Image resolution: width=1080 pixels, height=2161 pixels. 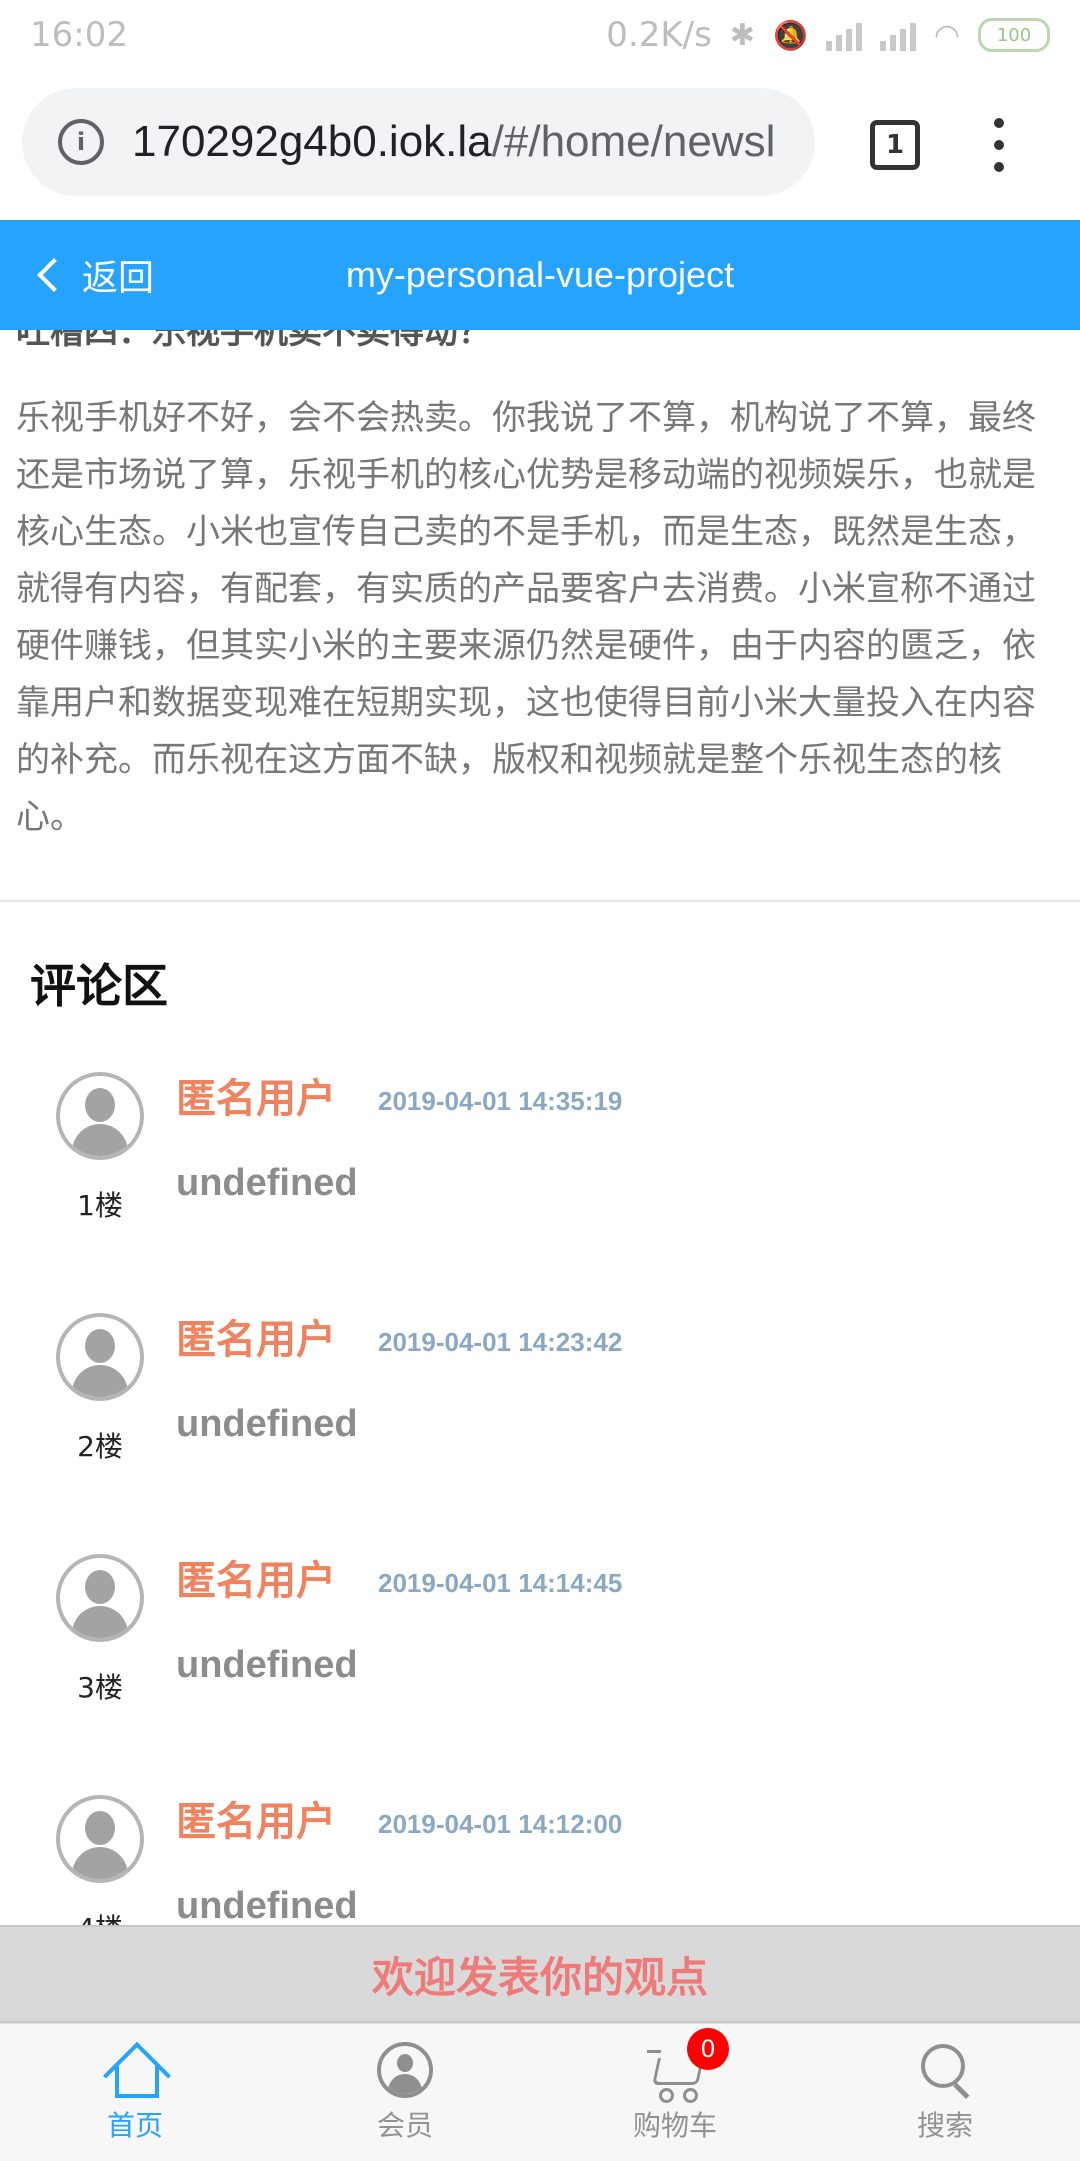 I want to click on tab-cart: 0 购物车, so click(x=675, y=2092).